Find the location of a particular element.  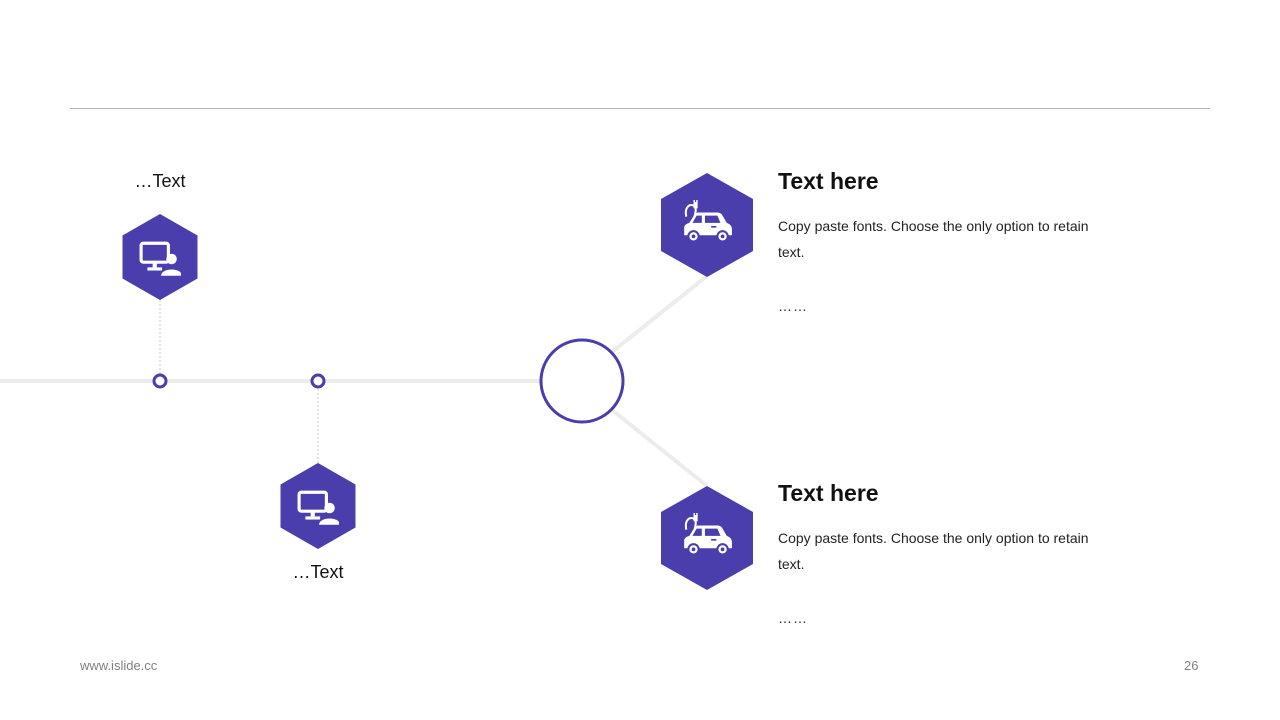

item-heading-2: Text here is located at coordinates (828, 493).